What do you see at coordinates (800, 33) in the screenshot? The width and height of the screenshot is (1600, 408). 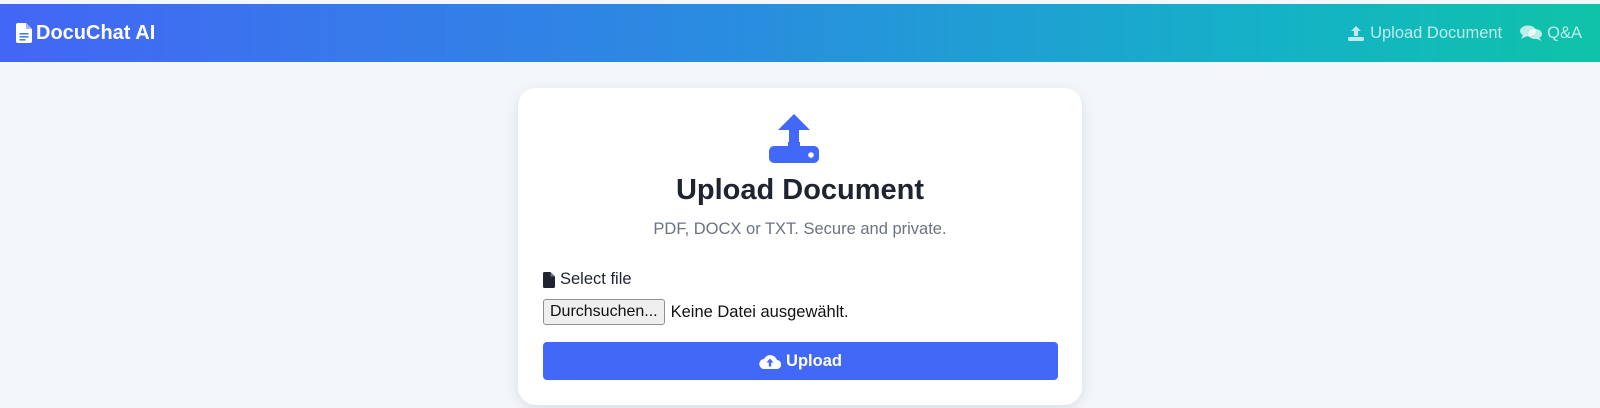 I see `navbar: DocuChat AI Upload Document Q&A` at bounding box center [800, 33].